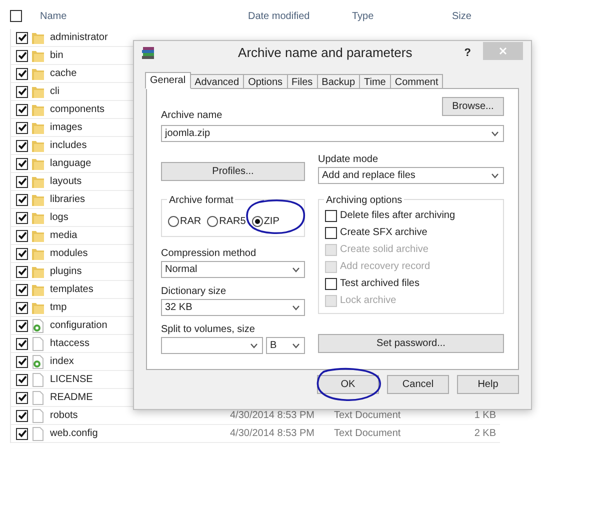  What do you see at coordinates (208, 330) in the screenshot?
I see `field-label: Split to volumes, size` at bounding box center [208, 330].